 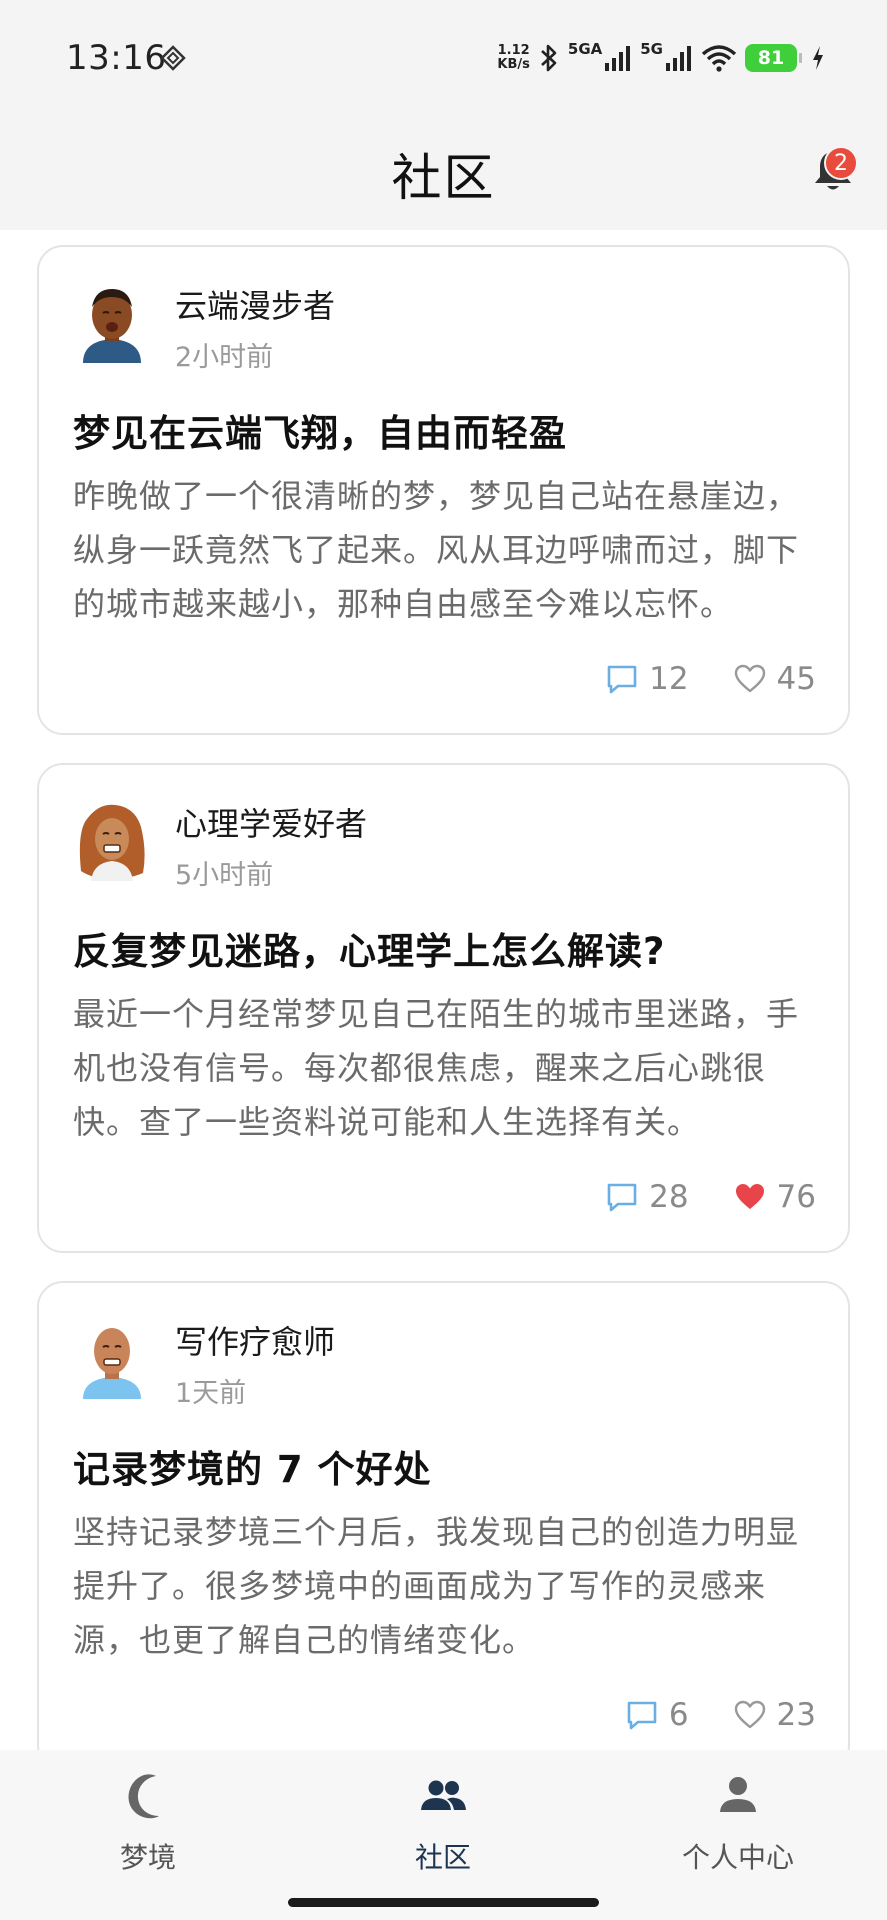 I want to click on community-icon, so click(x=443, y=1795).